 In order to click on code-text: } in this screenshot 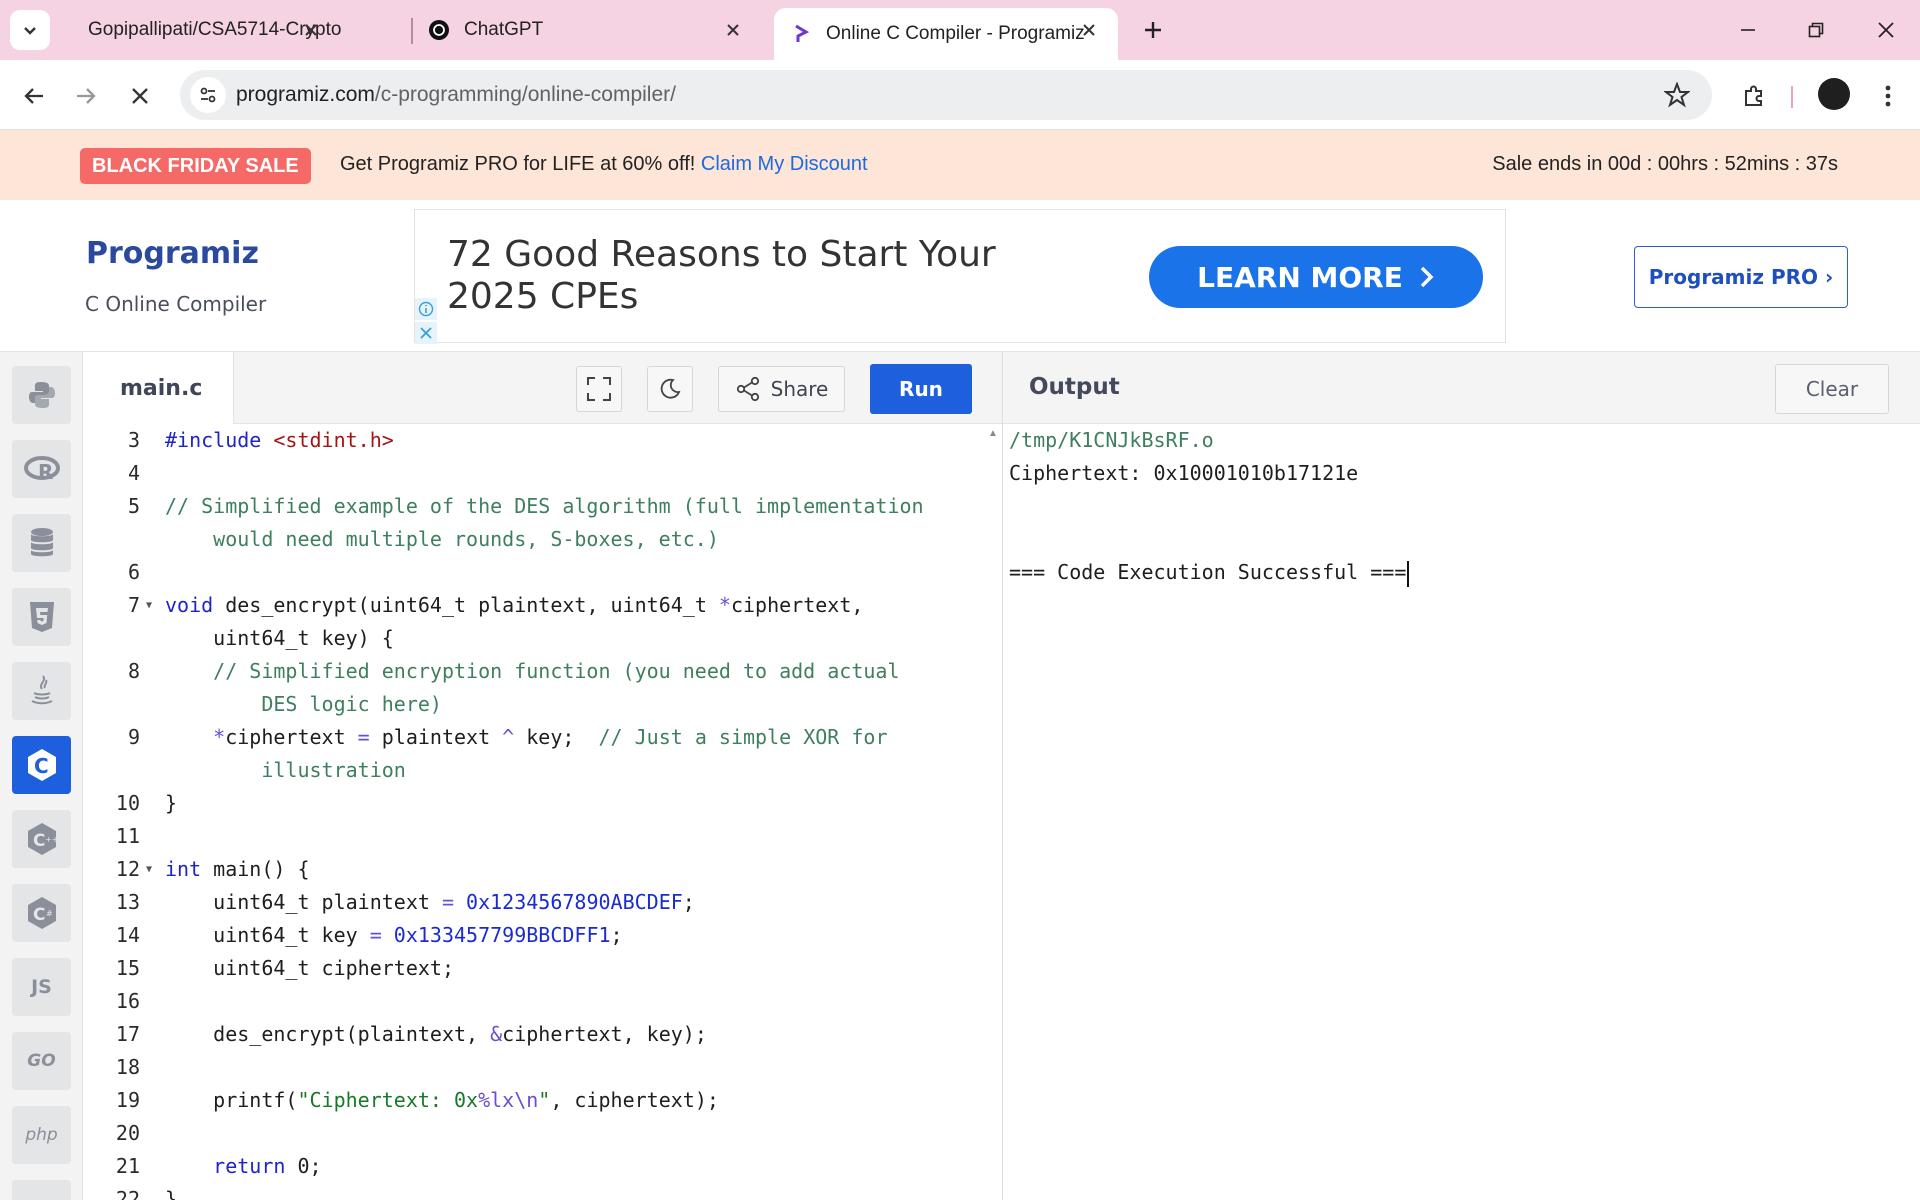, I will do `click(171, 1193)`.